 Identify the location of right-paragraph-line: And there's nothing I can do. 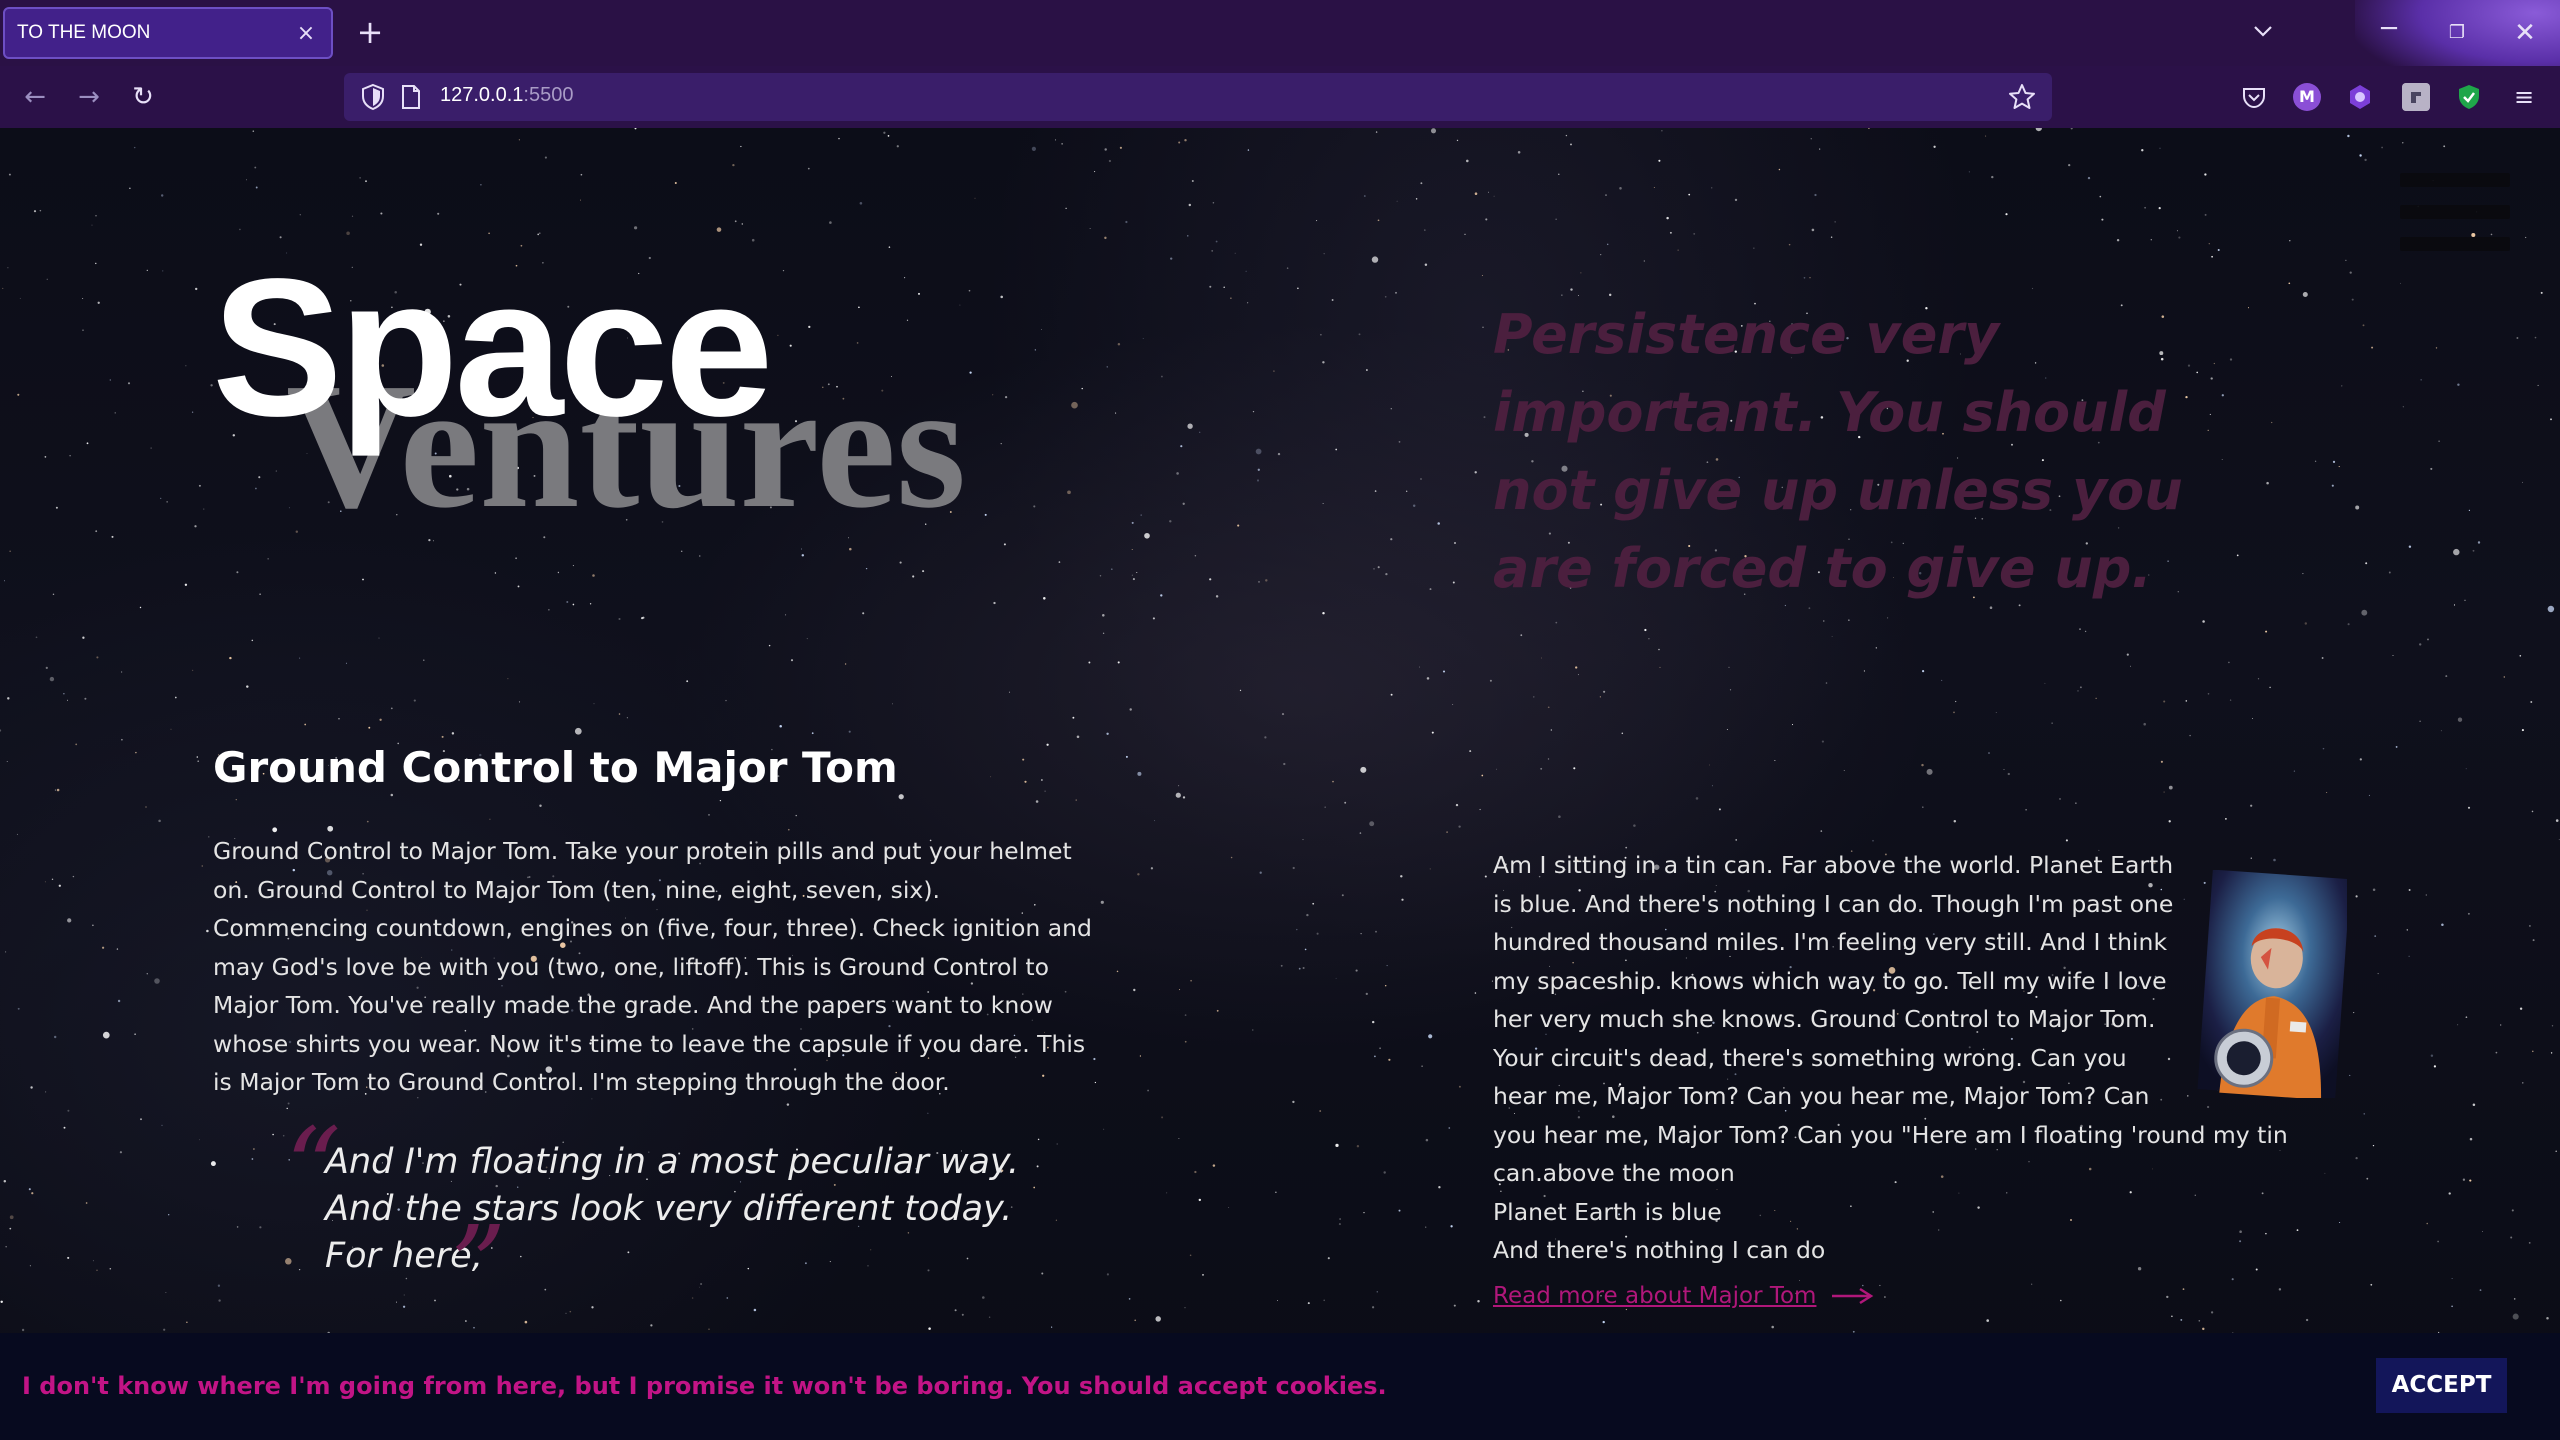
(1659, 1250).